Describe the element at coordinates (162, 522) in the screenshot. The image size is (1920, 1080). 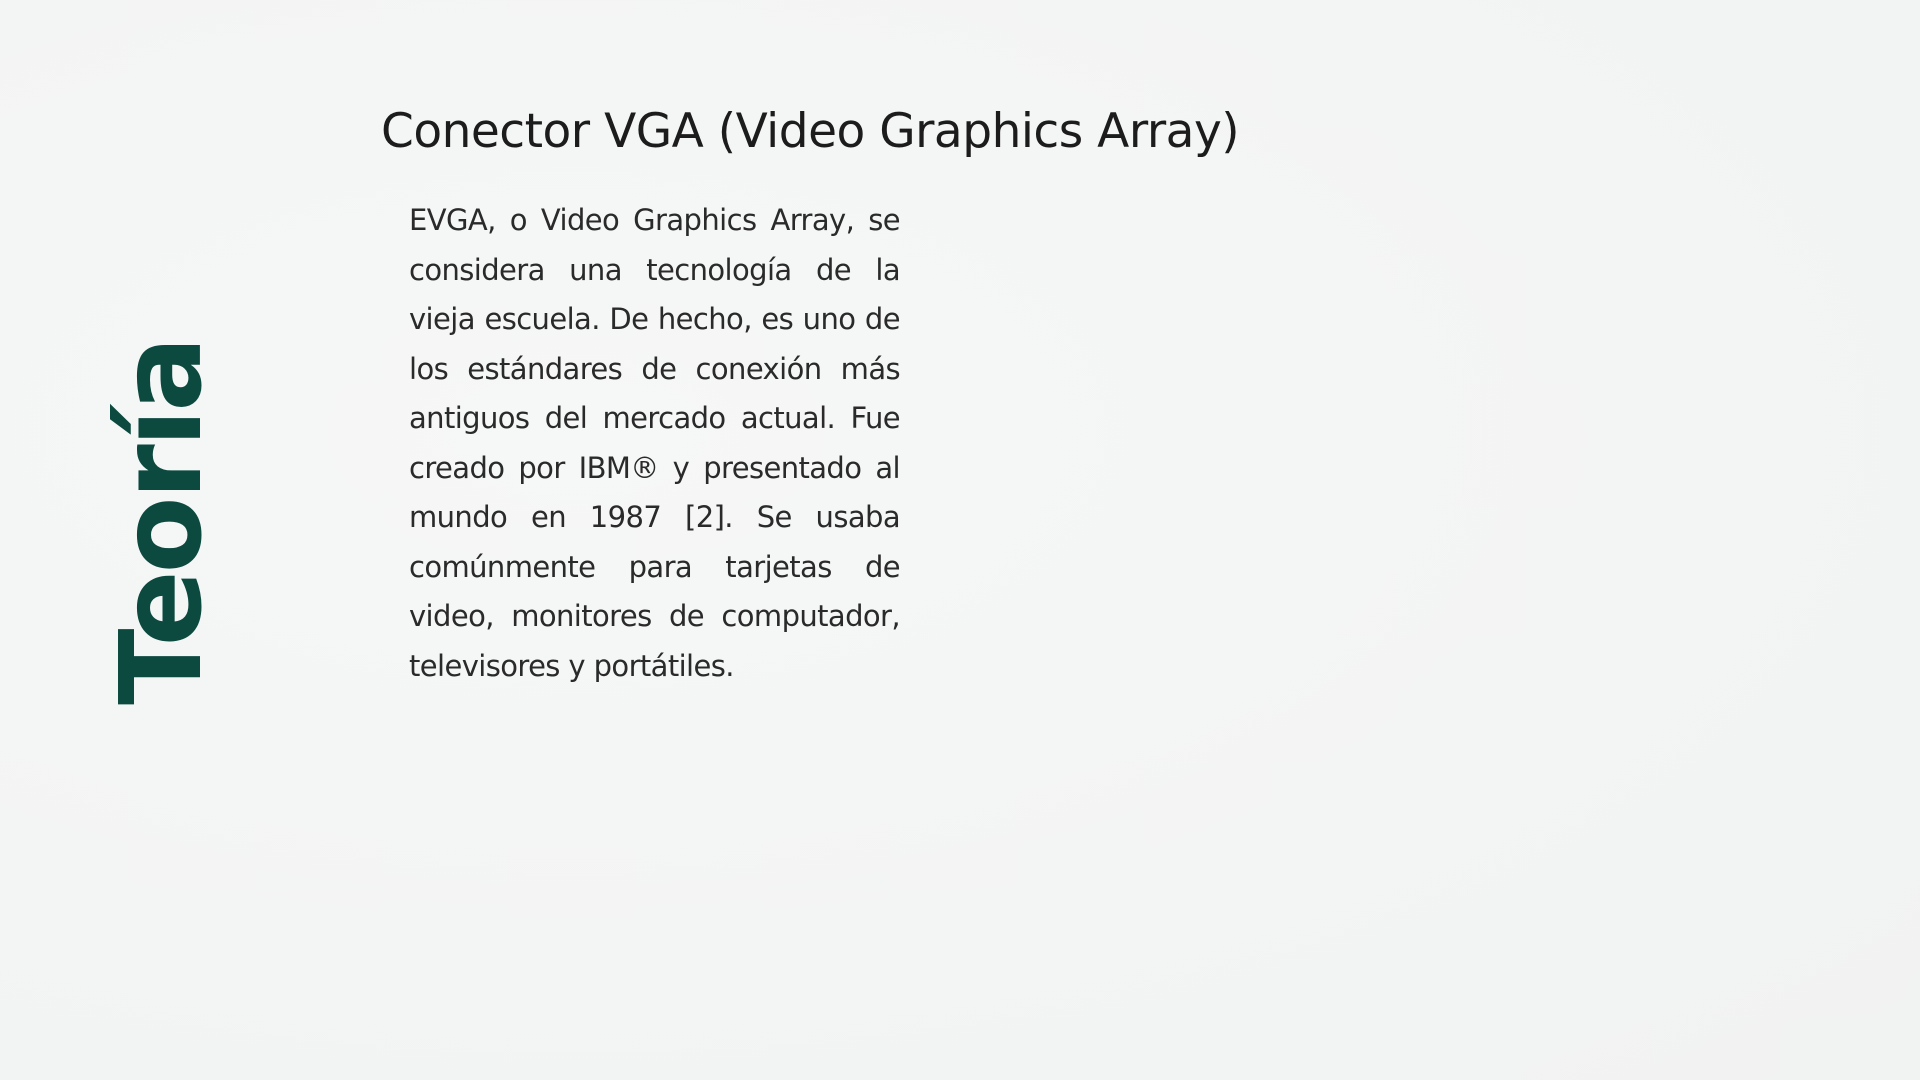
I see `section-label: Teoría` at that location.